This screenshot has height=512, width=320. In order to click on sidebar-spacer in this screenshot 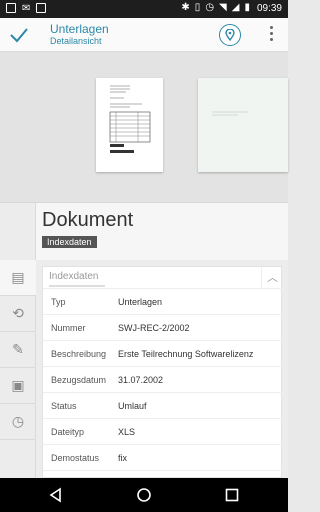, I will do `click(18, 232)`.